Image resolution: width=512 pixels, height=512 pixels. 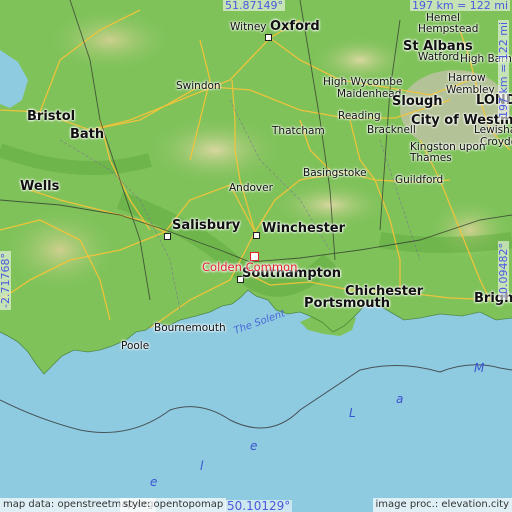 I want to click on city-label-oxford: Oxford, so click(x=295, y=26).